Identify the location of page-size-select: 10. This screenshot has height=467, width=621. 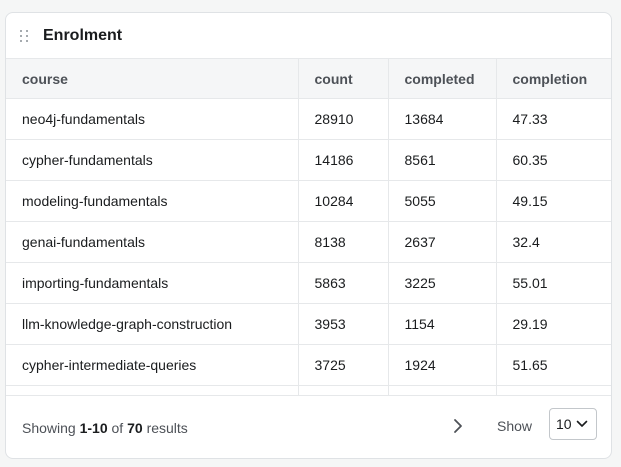
(573, 424).